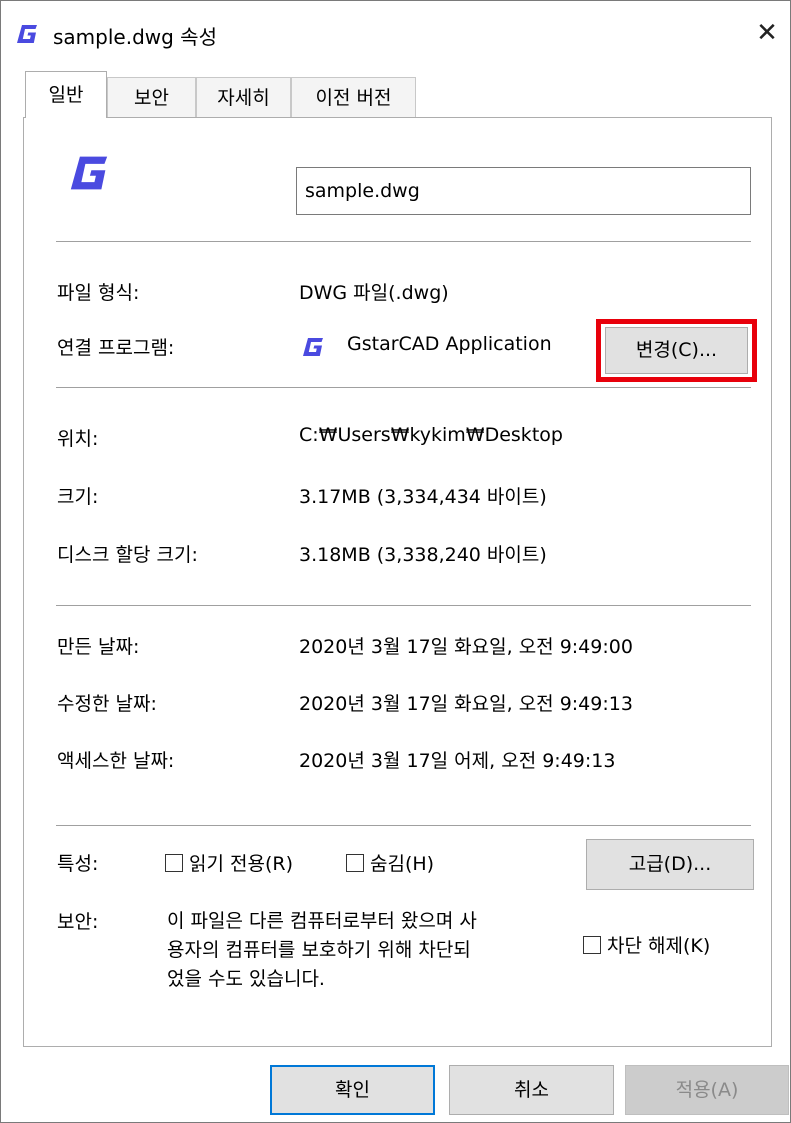  I want to click on file-type-value: DWG 파일(.dwg), so click(374, 293).